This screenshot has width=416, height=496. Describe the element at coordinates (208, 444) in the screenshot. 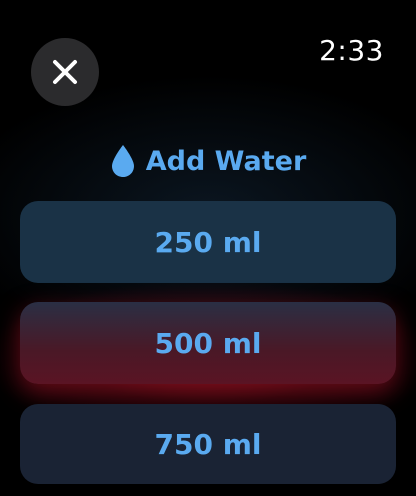

I see `option-750-ml-button: 750 ml` at that location.